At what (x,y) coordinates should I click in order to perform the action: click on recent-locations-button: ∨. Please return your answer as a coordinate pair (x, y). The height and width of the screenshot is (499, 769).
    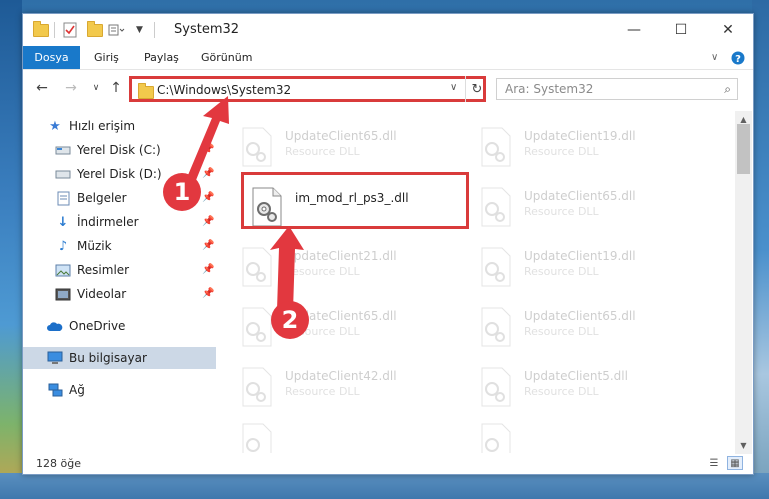
    Looking at the image, I should click on (96, 88).